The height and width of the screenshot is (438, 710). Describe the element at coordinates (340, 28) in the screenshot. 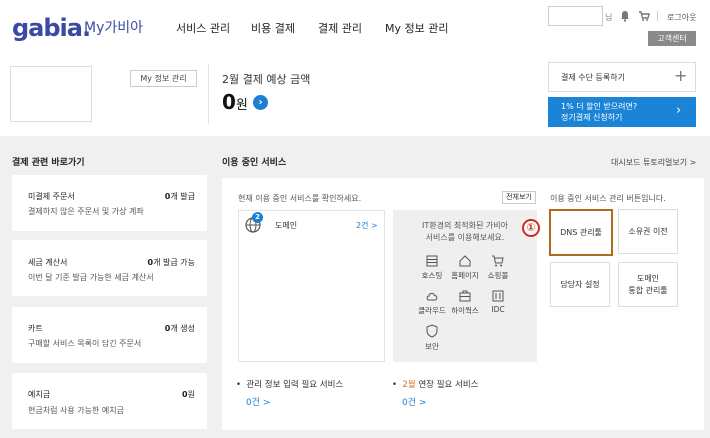

I see `nav-payment-management: 결제 관리` at that location.